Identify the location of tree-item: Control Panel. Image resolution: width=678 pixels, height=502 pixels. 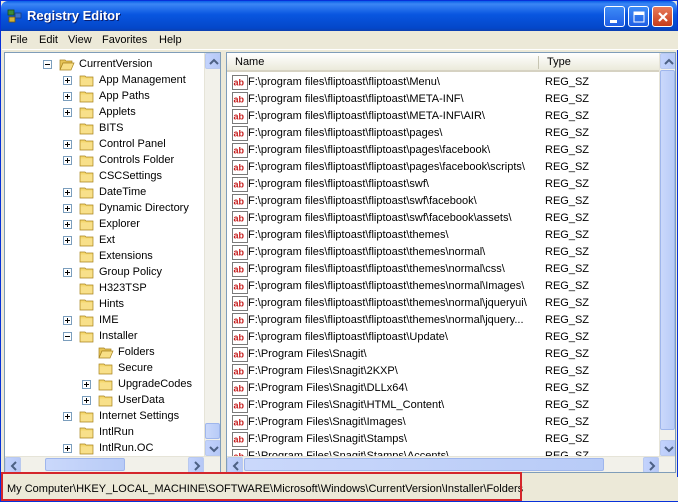
(104, 145).